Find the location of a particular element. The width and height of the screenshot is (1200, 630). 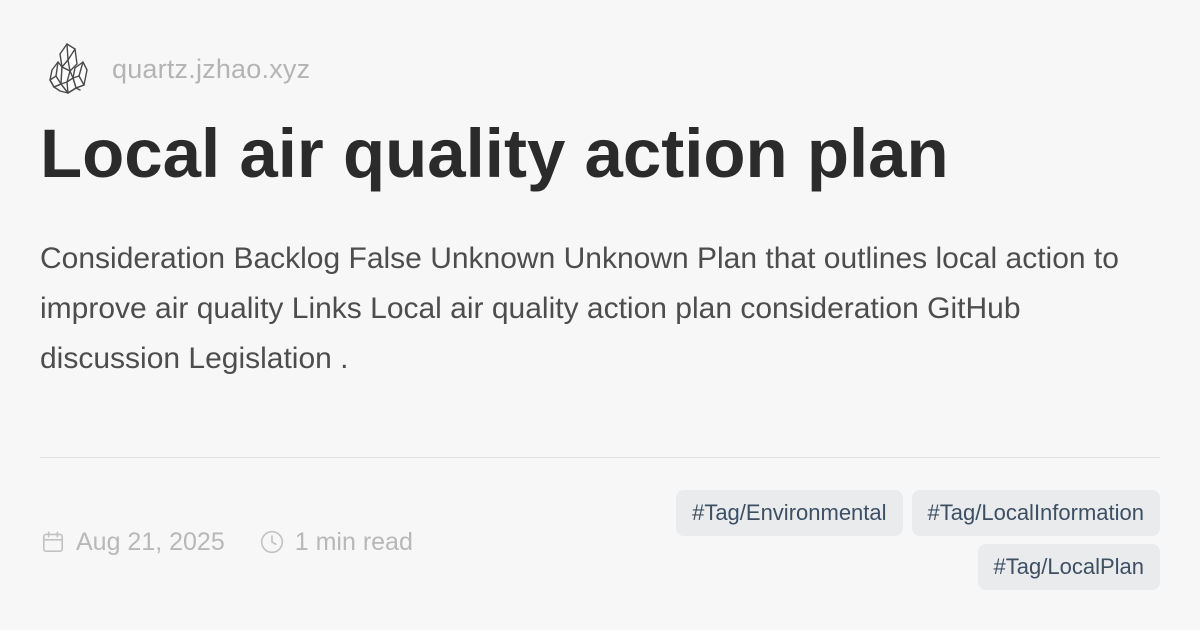

tag-localinformation: #Tag/LocalInformation is located at coordinates (1035, 513).